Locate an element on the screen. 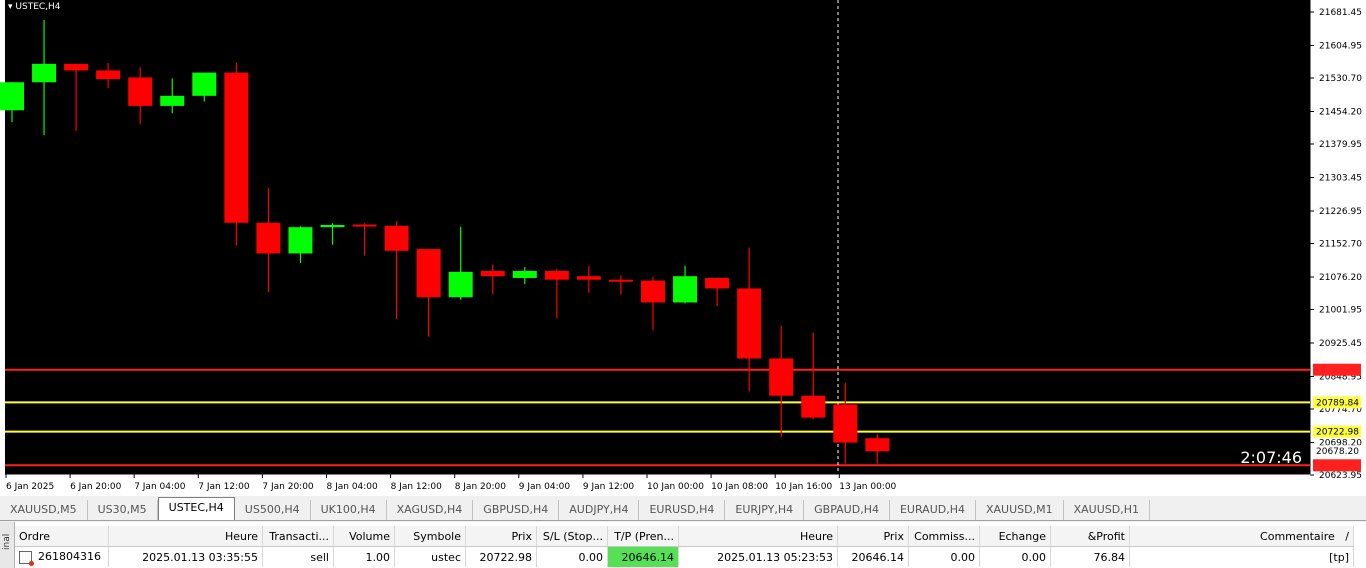  price-tick-label: 21152.70 is located at coordinates (1340, 245).